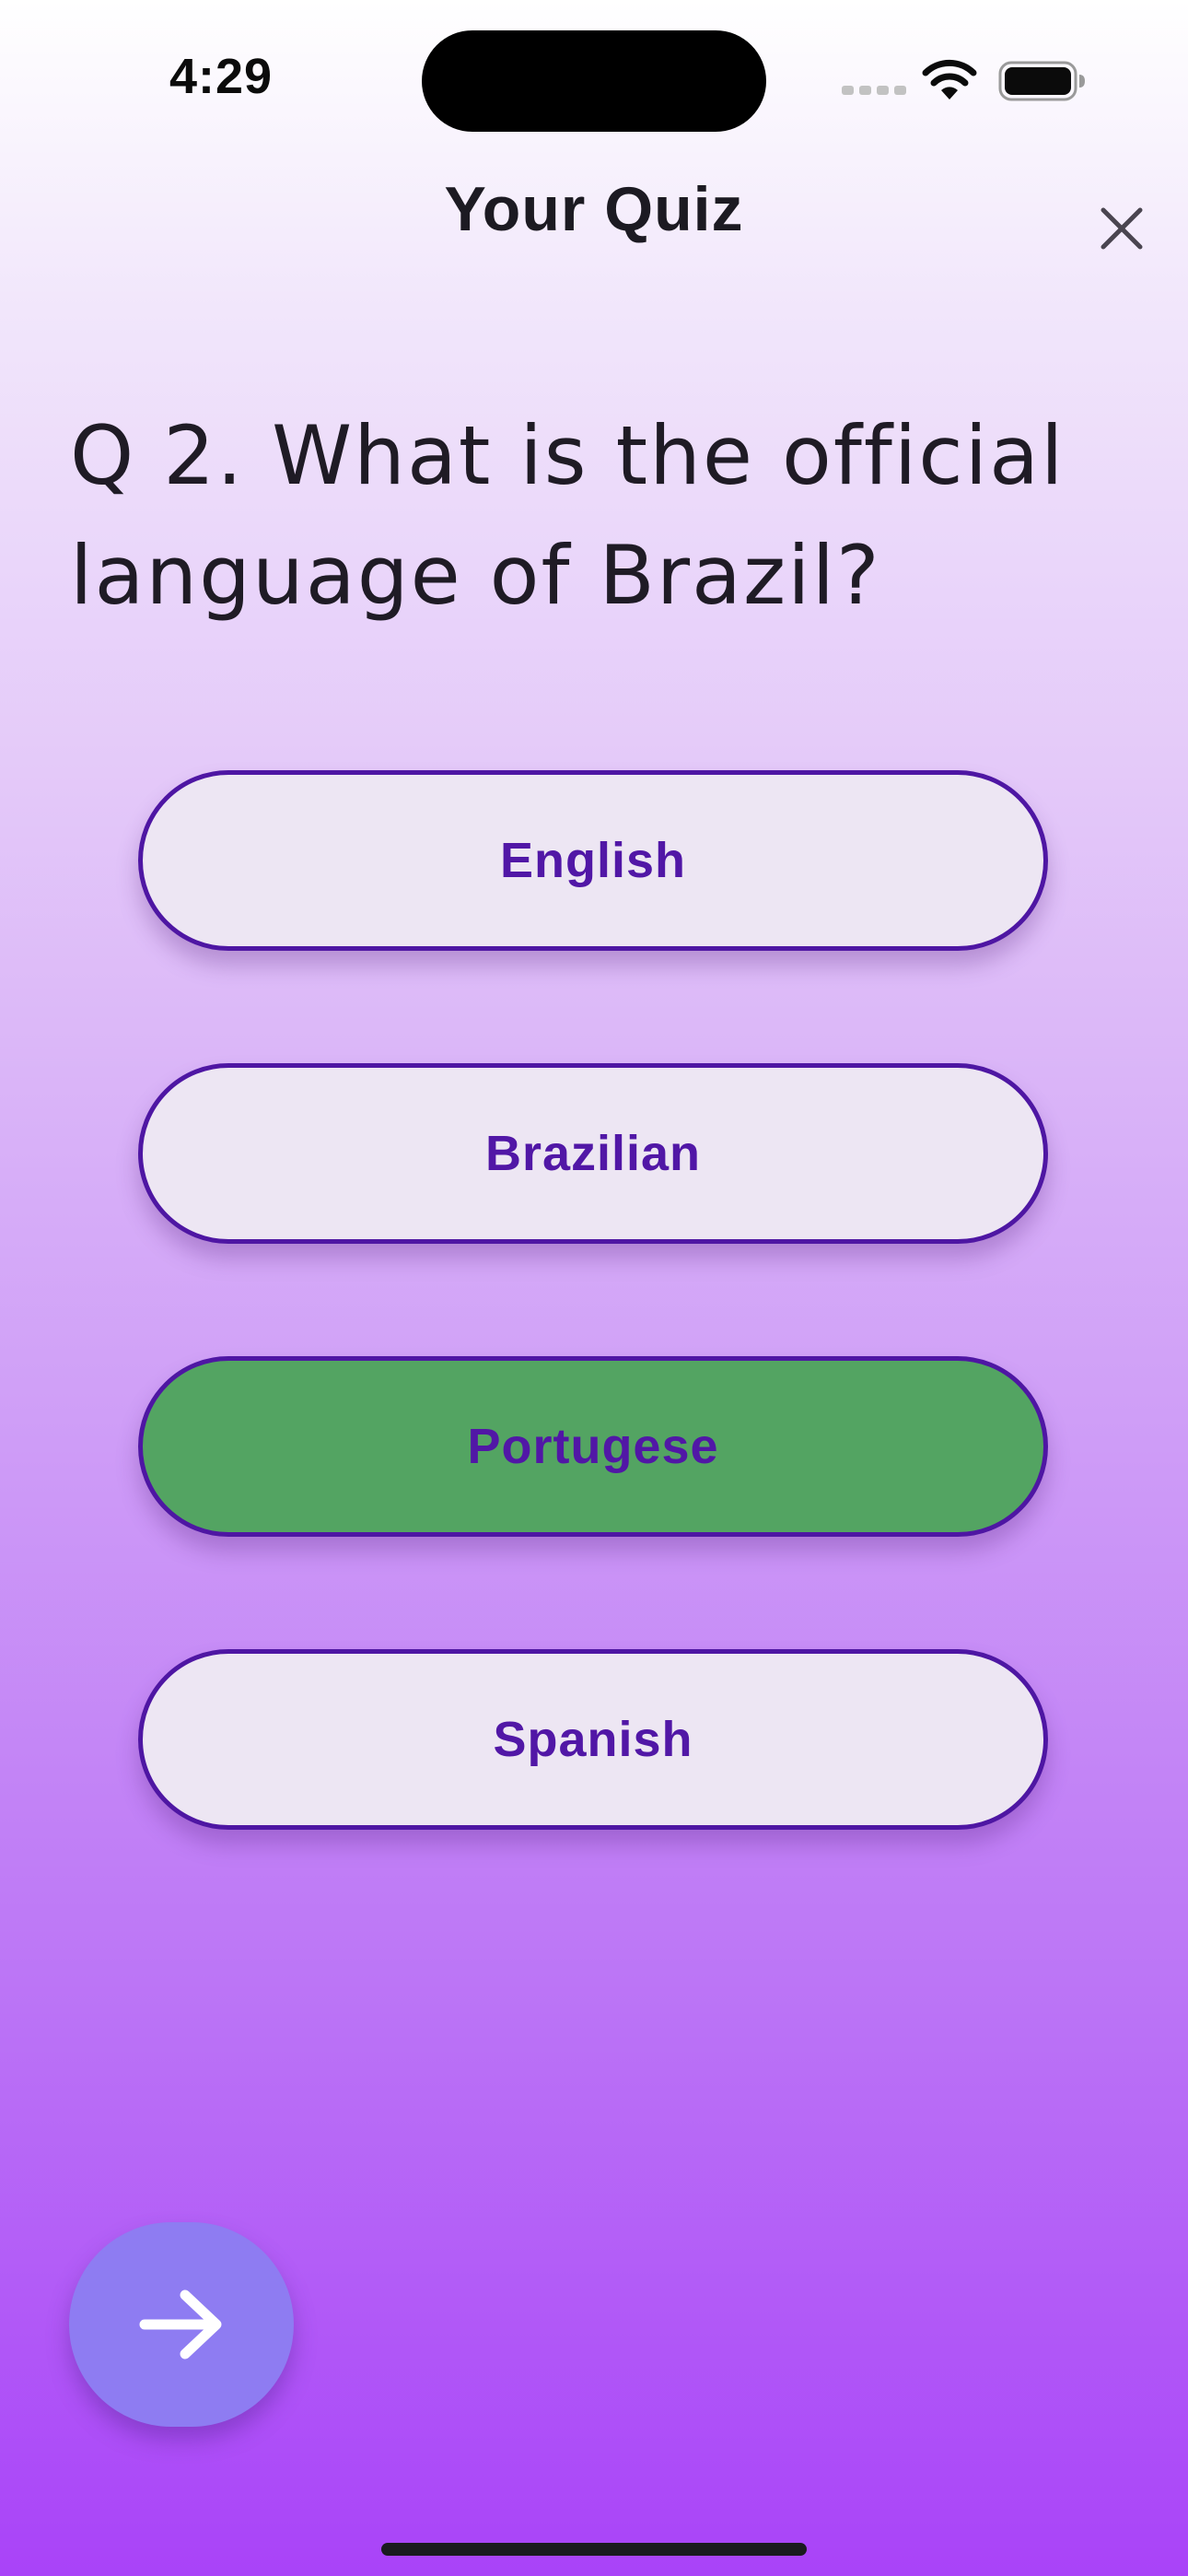 The height and width of the screenshot is (2576, 1188). What do you see at coordinates (594, 81) in the screenshot?
I see `dynamic-island` at bounding box center [594, 81].